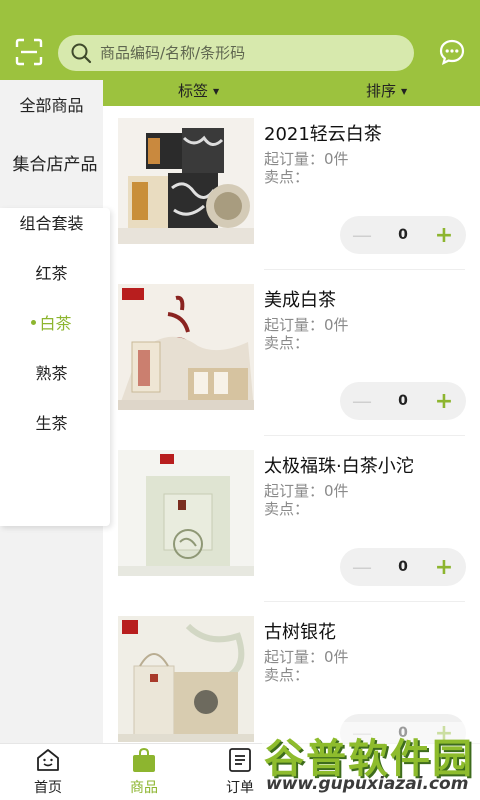 This screenshot has width=480, height=800. What do you see at coordinates (323, 133) in the screenshot?
I see `product-name: 2021轻云白茶` at bounding box center [323, 133].